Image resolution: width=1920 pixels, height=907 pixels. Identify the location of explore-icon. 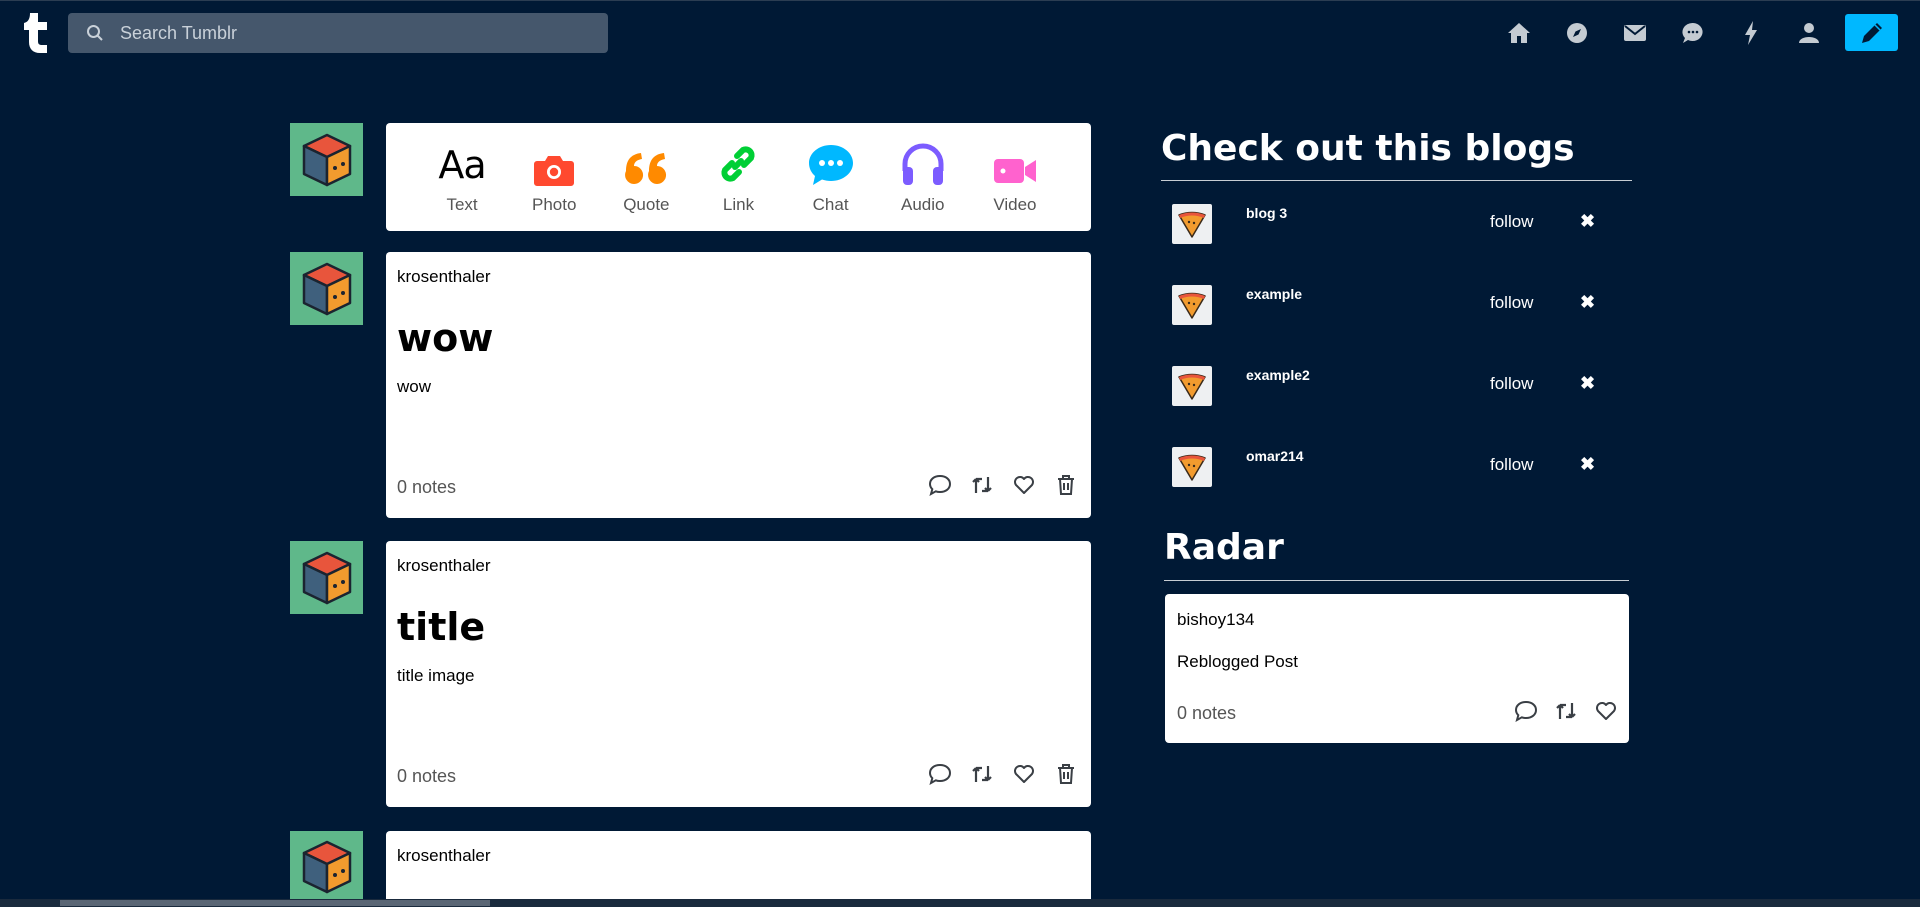
(1577, 33).